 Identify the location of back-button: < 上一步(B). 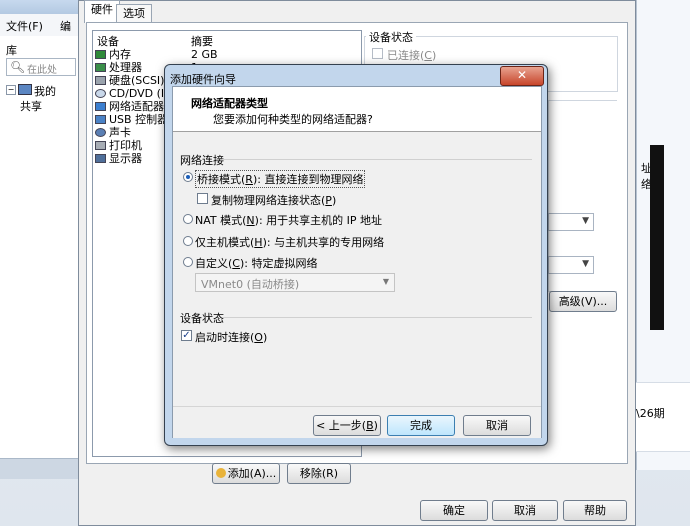
(347, 425).